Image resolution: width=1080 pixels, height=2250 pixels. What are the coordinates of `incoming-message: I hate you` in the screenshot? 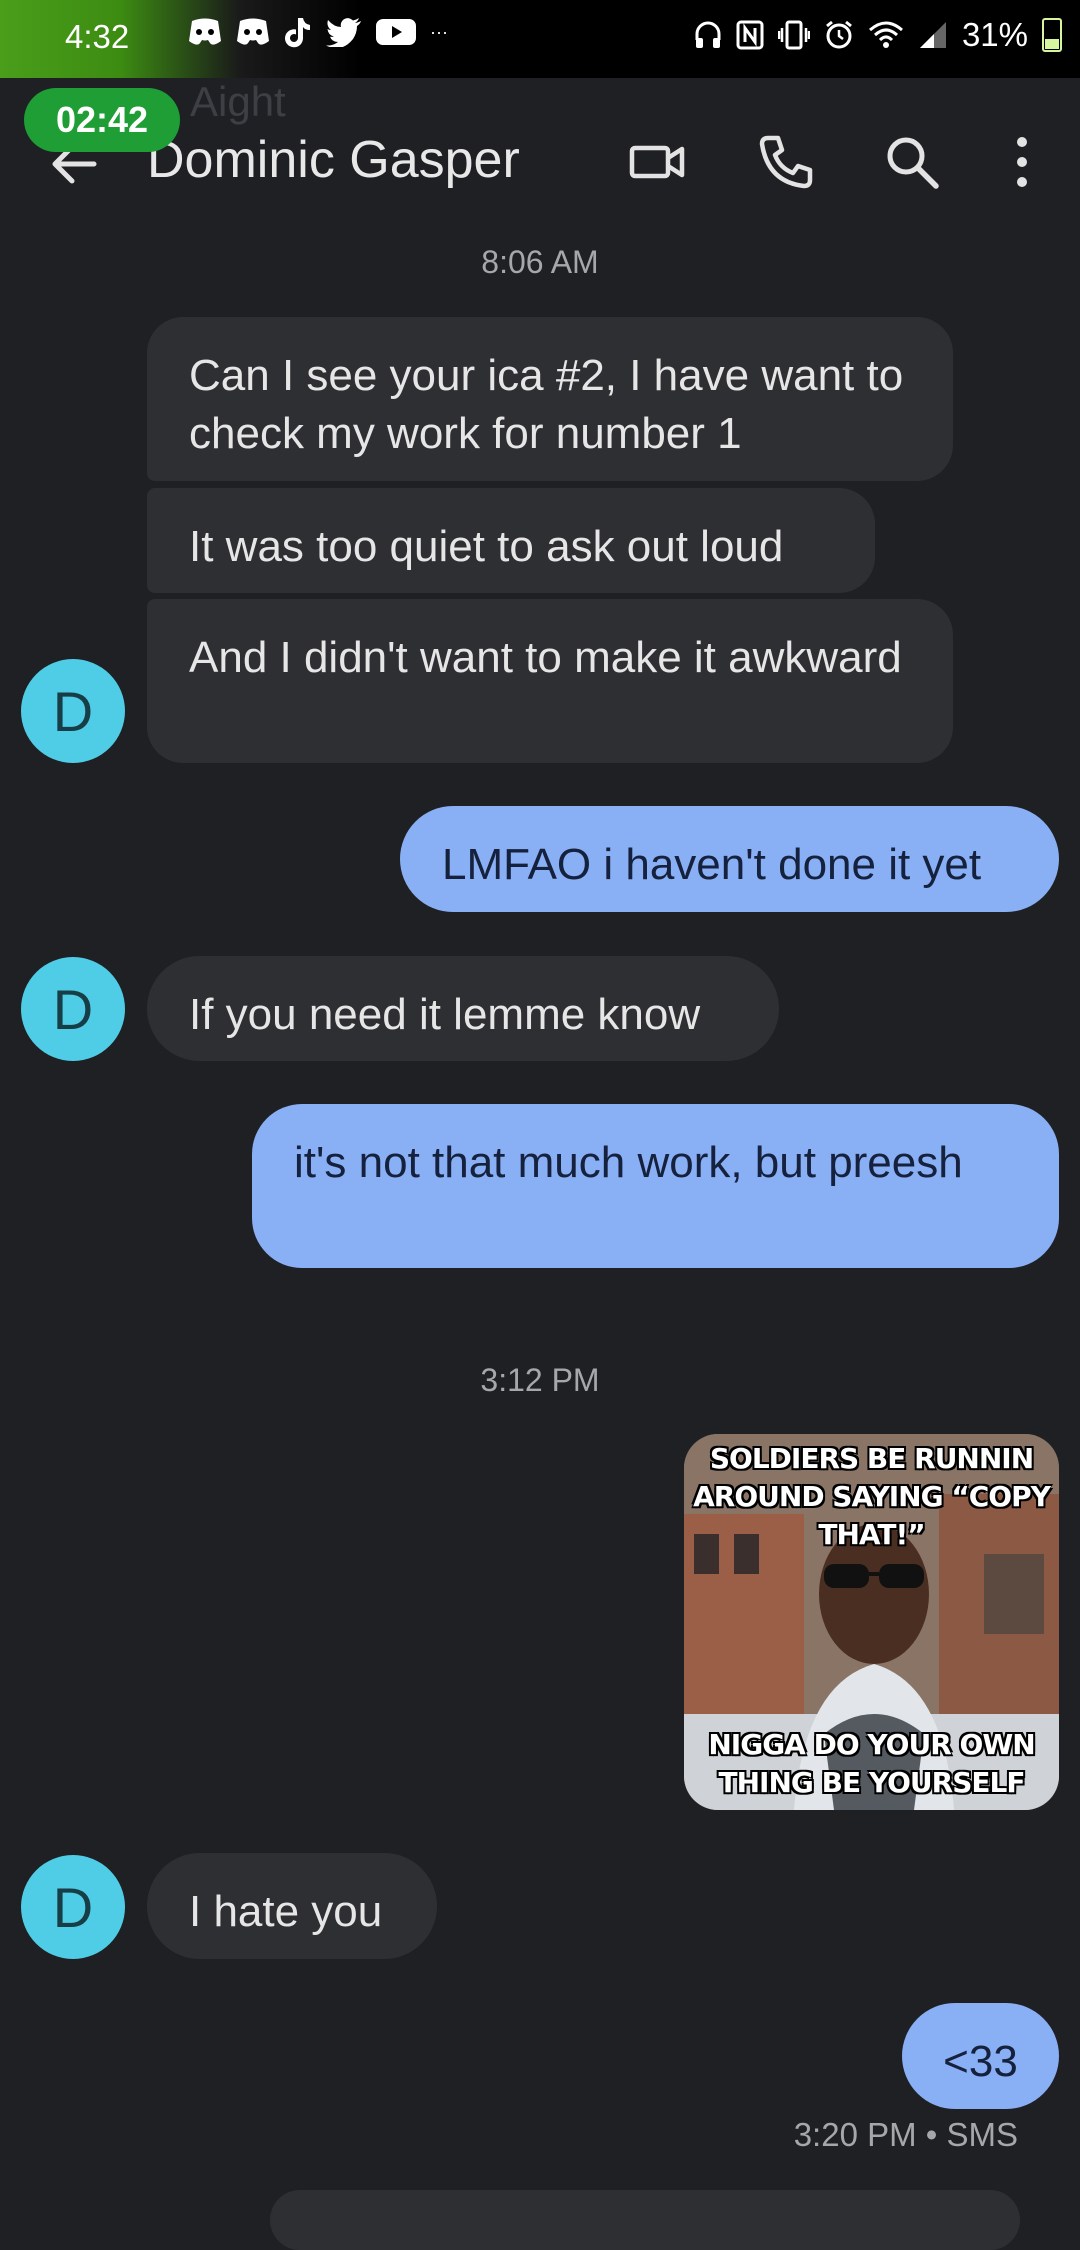 It's located at (292, 1906).